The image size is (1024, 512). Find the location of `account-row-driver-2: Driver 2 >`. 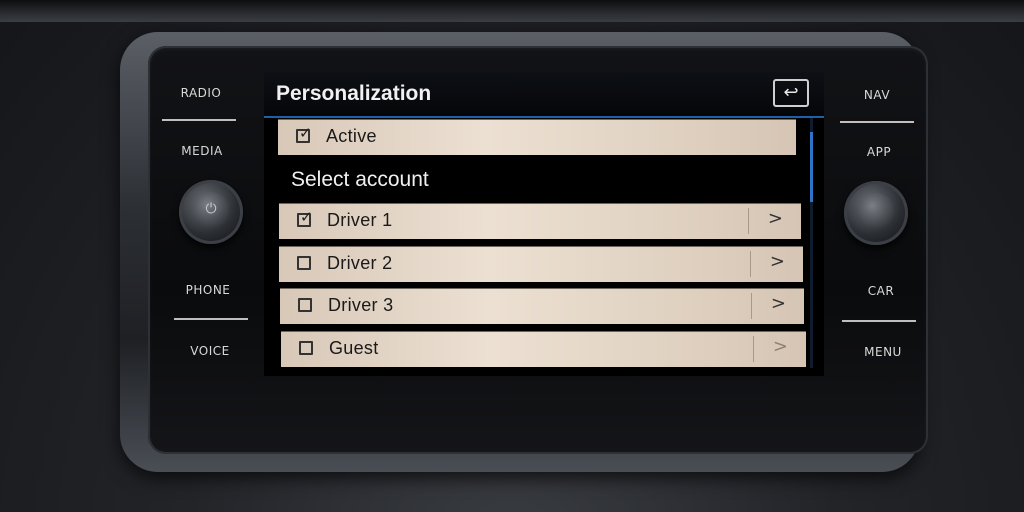

account-row-driver-2: Driver 2 > is located at coordinates (541, 264).